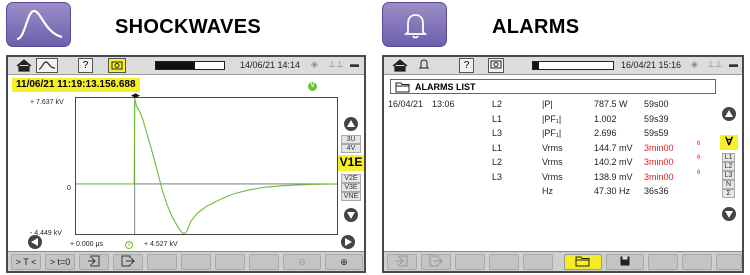 The height and width of the screenshot is (275, 750). Describe the element at coordinates (612, 191) in the screenshot. I see `alarm-value-cell: 47.30 Hz` at that location.